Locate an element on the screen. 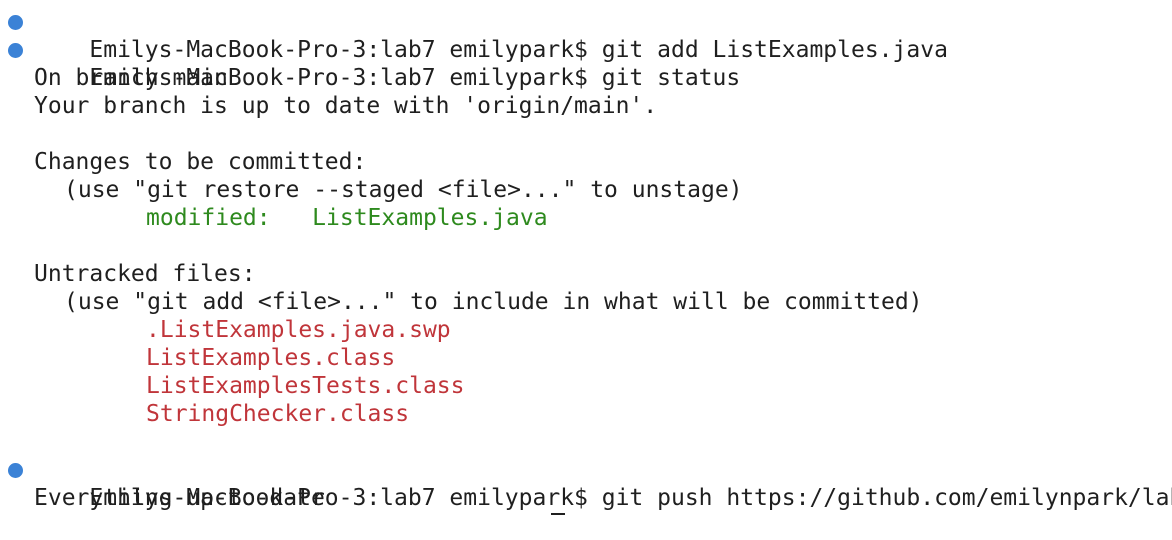 The image size is (1172, 540). output-untracked-header: Untracked files: is located at coordinates (145, 274).